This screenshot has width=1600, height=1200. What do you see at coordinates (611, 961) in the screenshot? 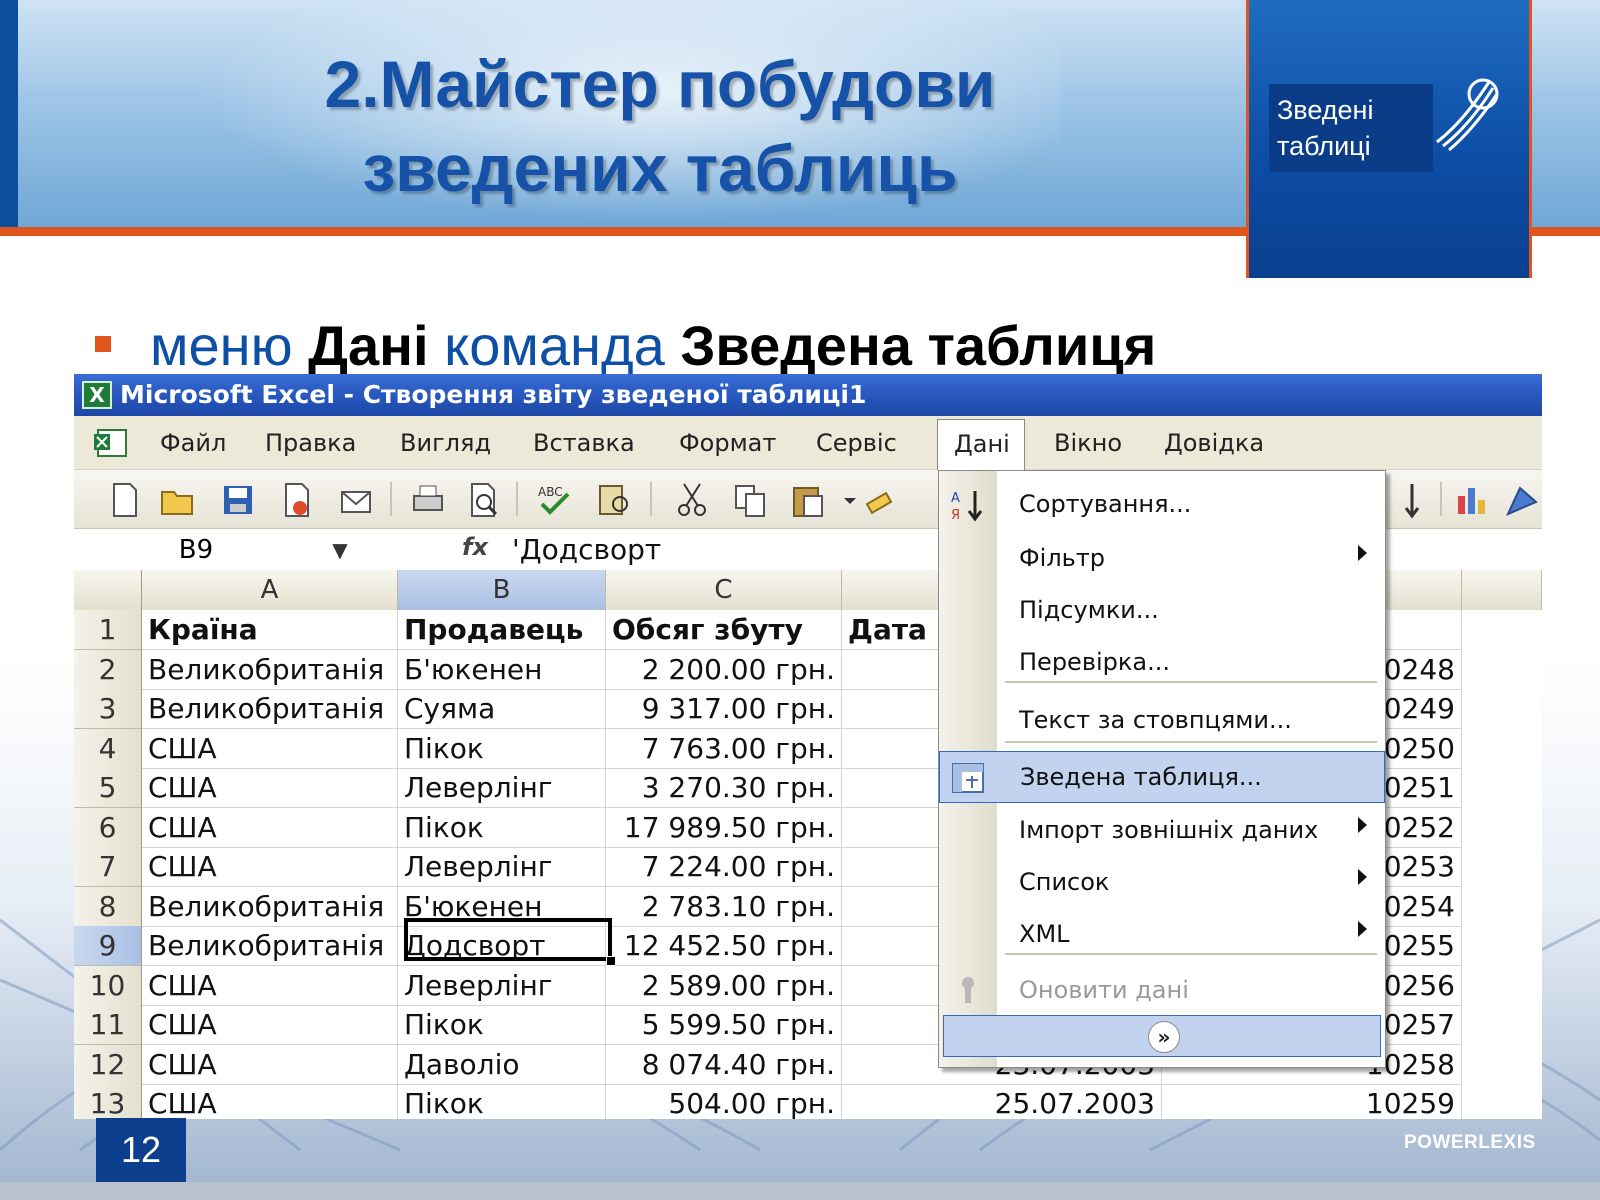
I see `fill-handle` at bounding box center [611, 961].